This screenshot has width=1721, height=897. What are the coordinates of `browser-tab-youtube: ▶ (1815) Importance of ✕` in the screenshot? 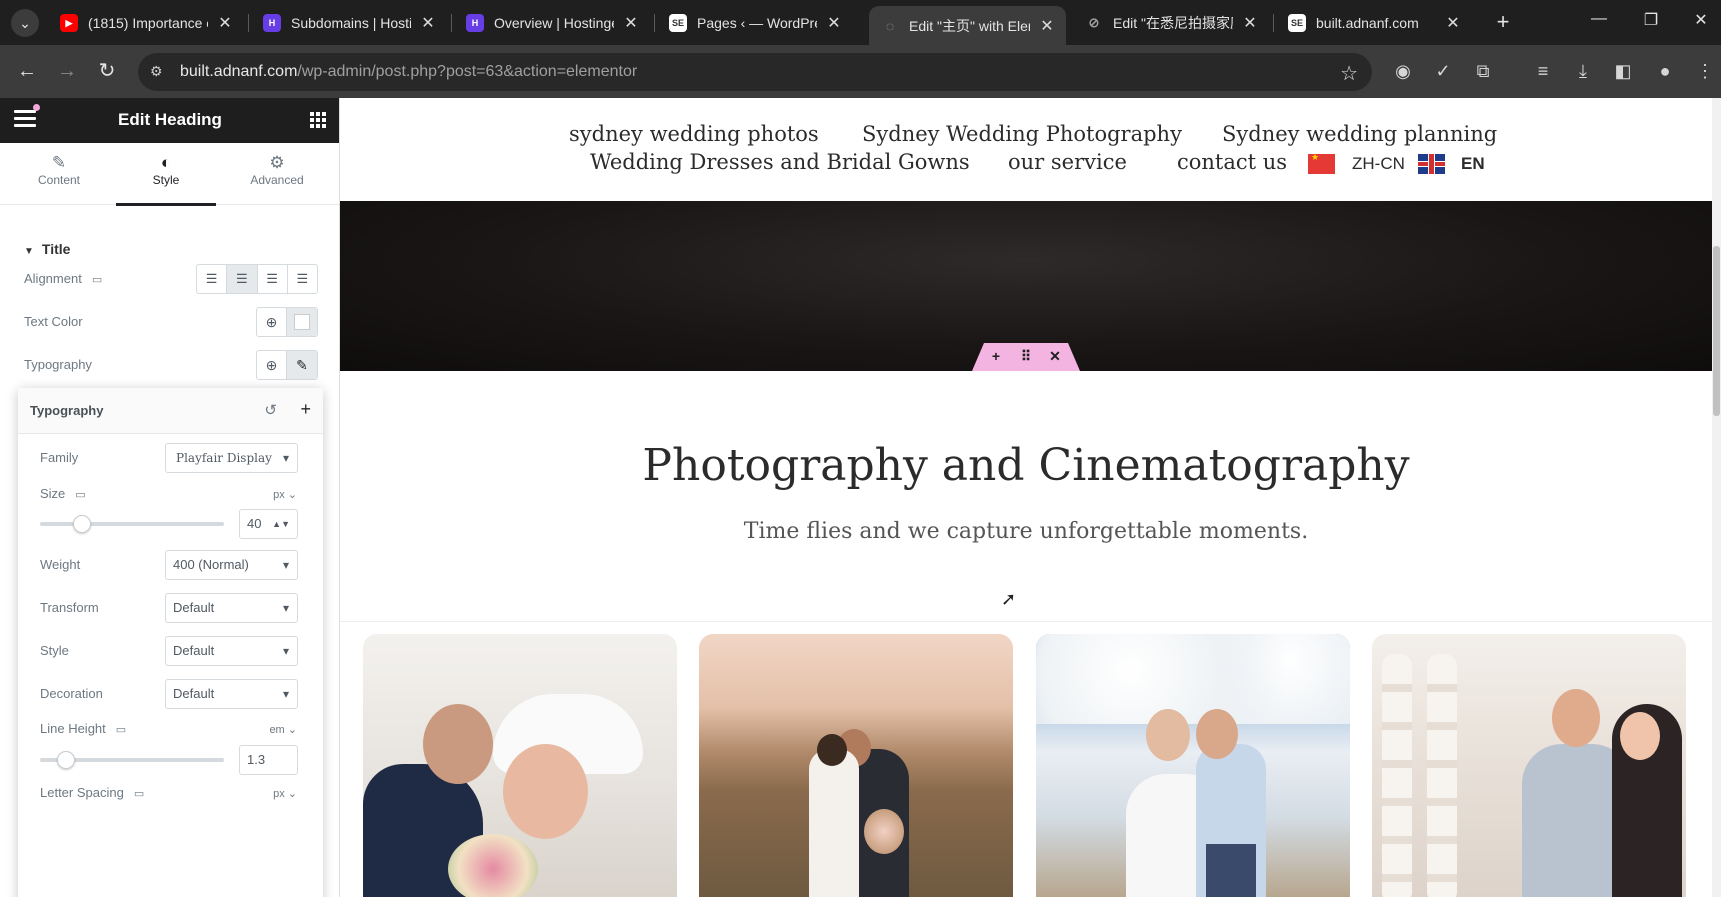 It's located at (146, 23).